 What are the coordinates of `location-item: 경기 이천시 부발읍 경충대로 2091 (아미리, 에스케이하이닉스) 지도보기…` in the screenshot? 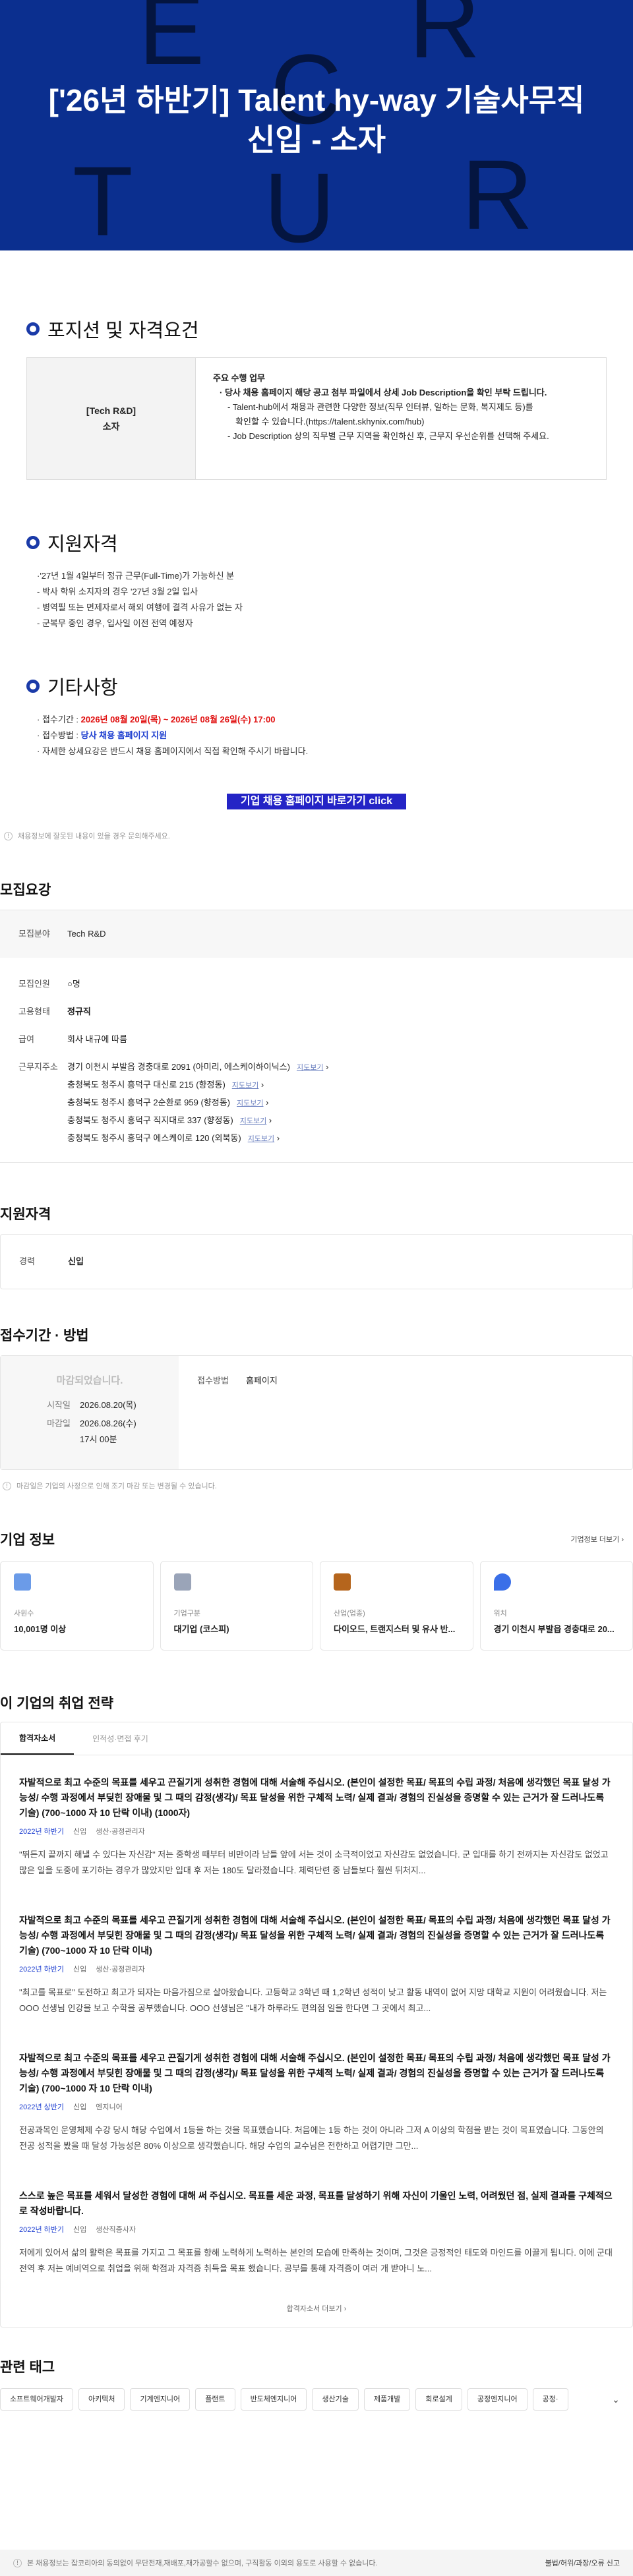 It's located at (198, 1067).